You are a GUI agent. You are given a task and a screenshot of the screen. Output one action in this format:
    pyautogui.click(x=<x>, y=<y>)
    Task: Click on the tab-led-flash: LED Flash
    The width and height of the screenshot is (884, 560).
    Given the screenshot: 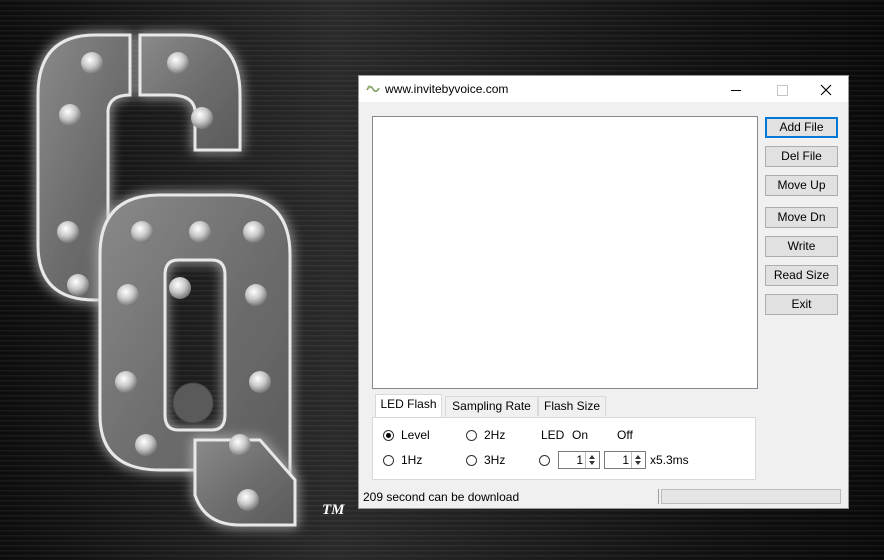 What is the action you would take?
    pyautogui.click(x=408, y=405)
    